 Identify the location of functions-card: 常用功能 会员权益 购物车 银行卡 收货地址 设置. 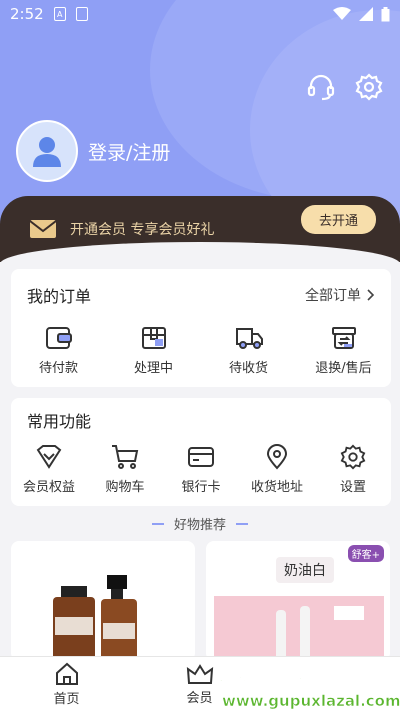
(201, 452).